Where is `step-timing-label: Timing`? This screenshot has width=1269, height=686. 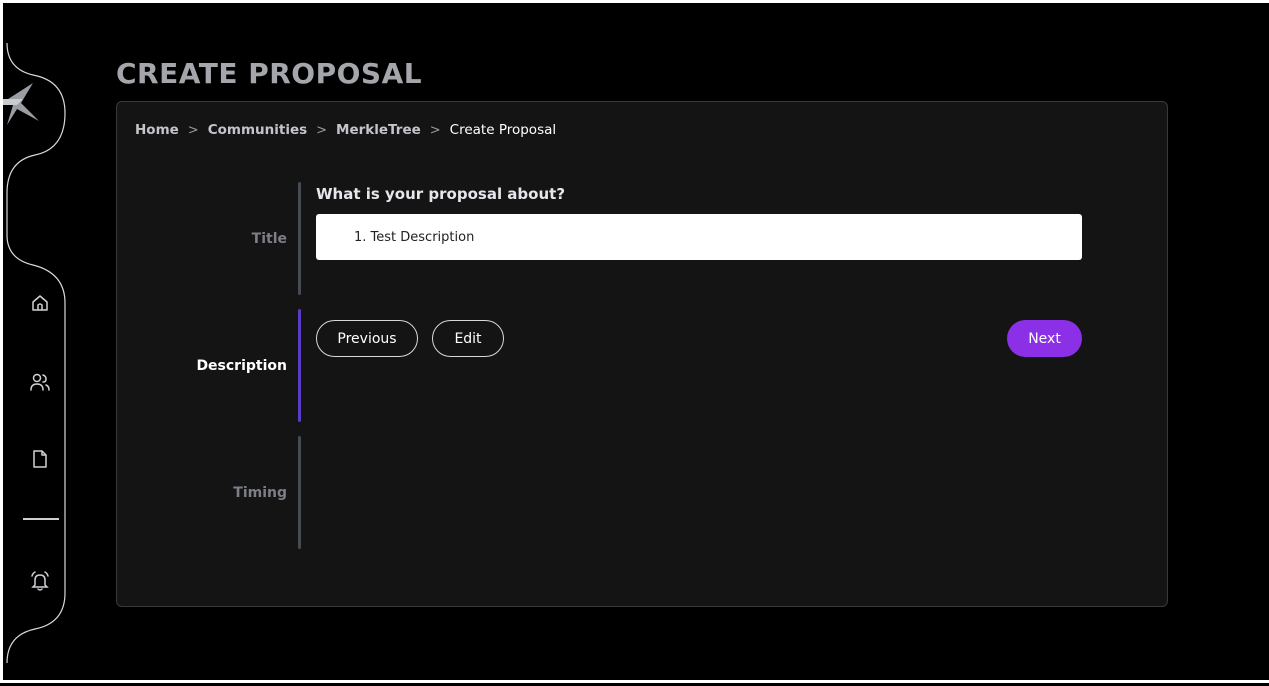
step-timing-label: Timing is located at coordinates (260, 493).